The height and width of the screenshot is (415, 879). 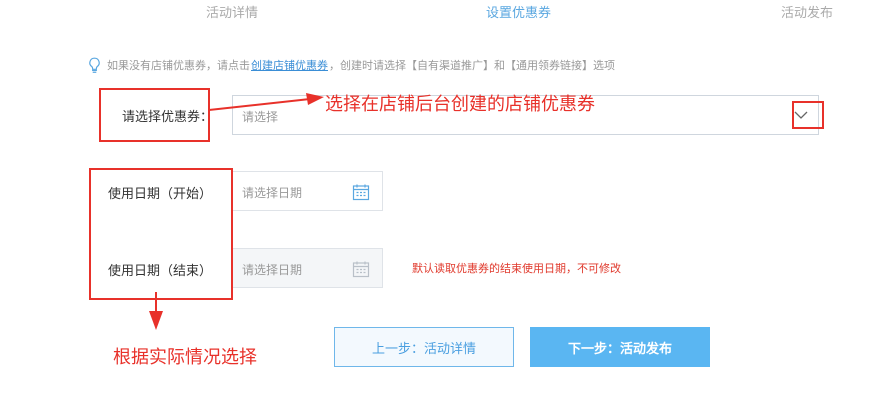 What do you see at coordinates (156, 320) in the screenshot?
I see `arrow-head-down` at bounding box center [156, 320].